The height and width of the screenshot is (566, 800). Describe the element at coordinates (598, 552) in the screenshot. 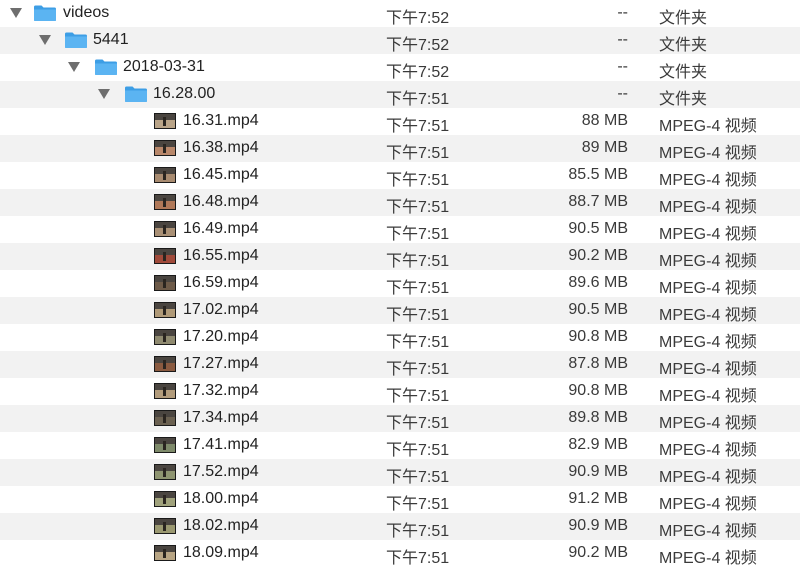

I see `file-size: 90.2 MB` at that location.